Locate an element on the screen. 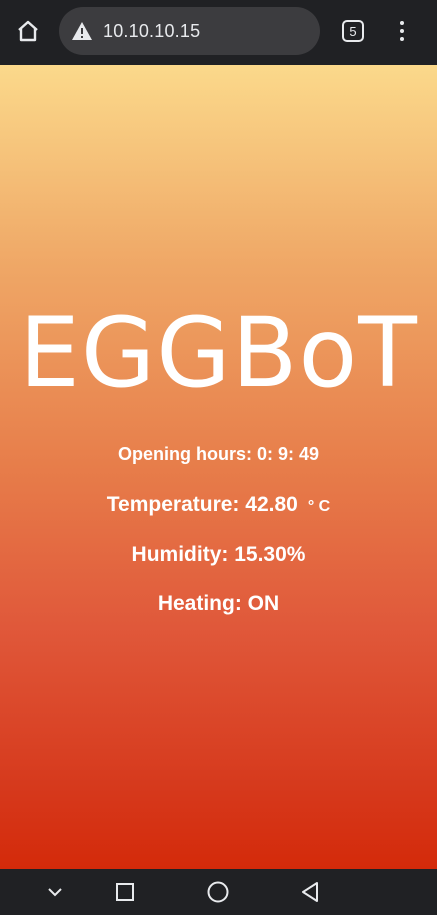  tab-switcher-button: 5 is located at coordinates (353, 31).